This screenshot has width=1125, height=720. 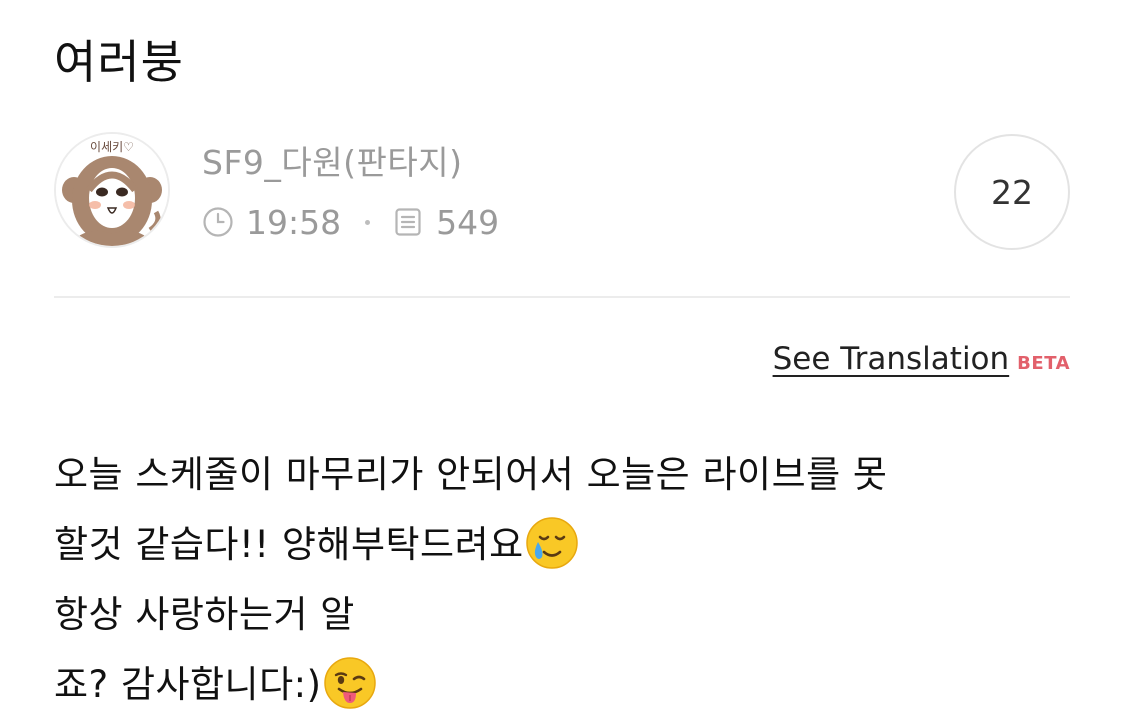 I want to click on comment-count: 22, so click(x=1012, y=192).